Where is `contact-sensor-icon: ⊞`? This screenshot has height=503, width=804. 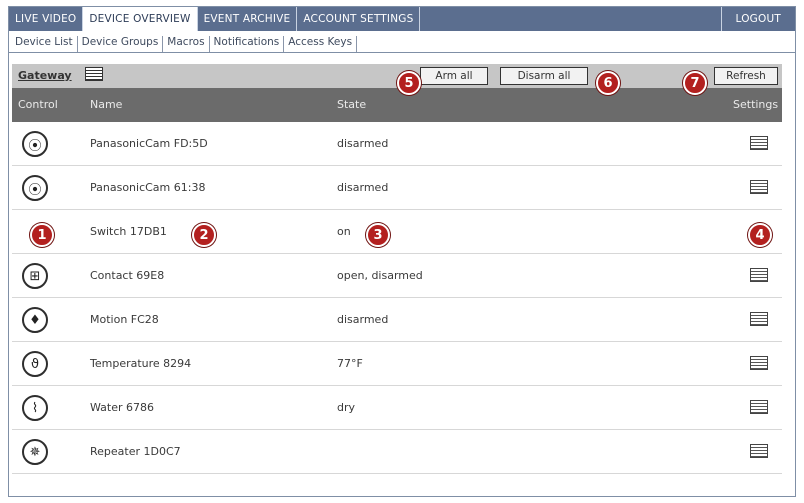
contact-sensor-icon: ⊞ is located at coordinates (35, 276).